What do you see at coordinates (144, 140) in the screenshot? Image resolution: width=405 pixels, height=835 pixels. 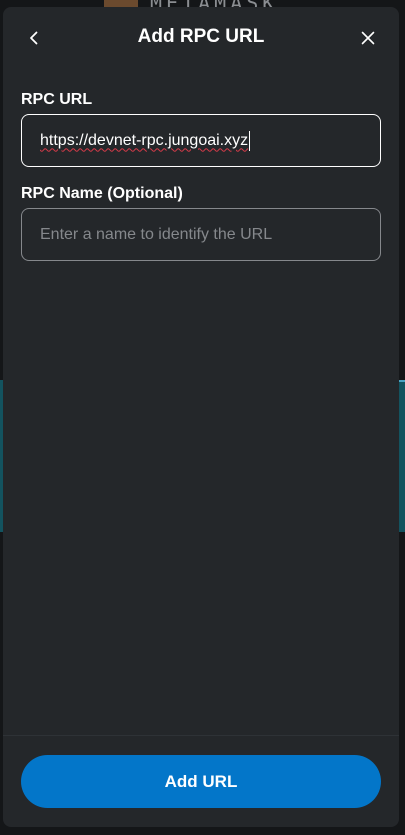 I see `rpc-url-value: https://devnet-rpc.jungoai.xyz` at bounding box center [144, 140].